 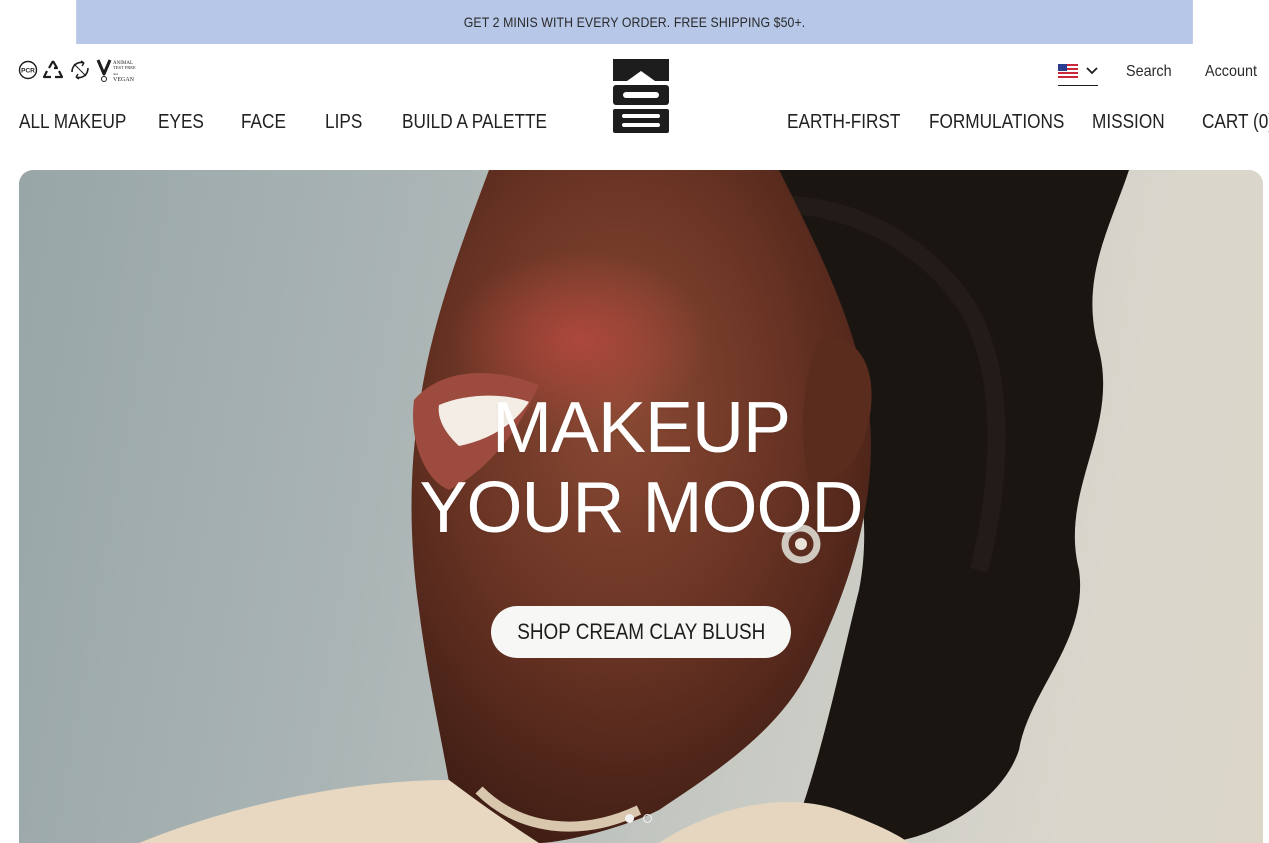 I want to click on svg-text: and, so click(x=115, y=74).